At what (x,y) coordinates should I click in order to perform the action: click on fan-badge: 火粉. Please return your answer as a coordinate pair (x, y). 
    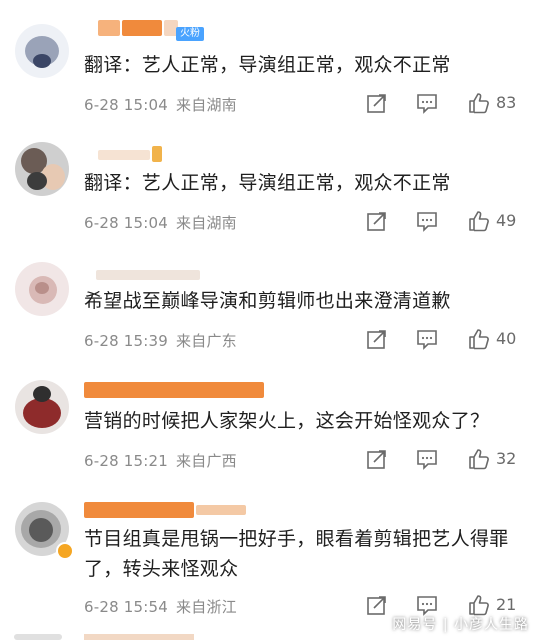
    Looking at the image, I should click on (190, 34).